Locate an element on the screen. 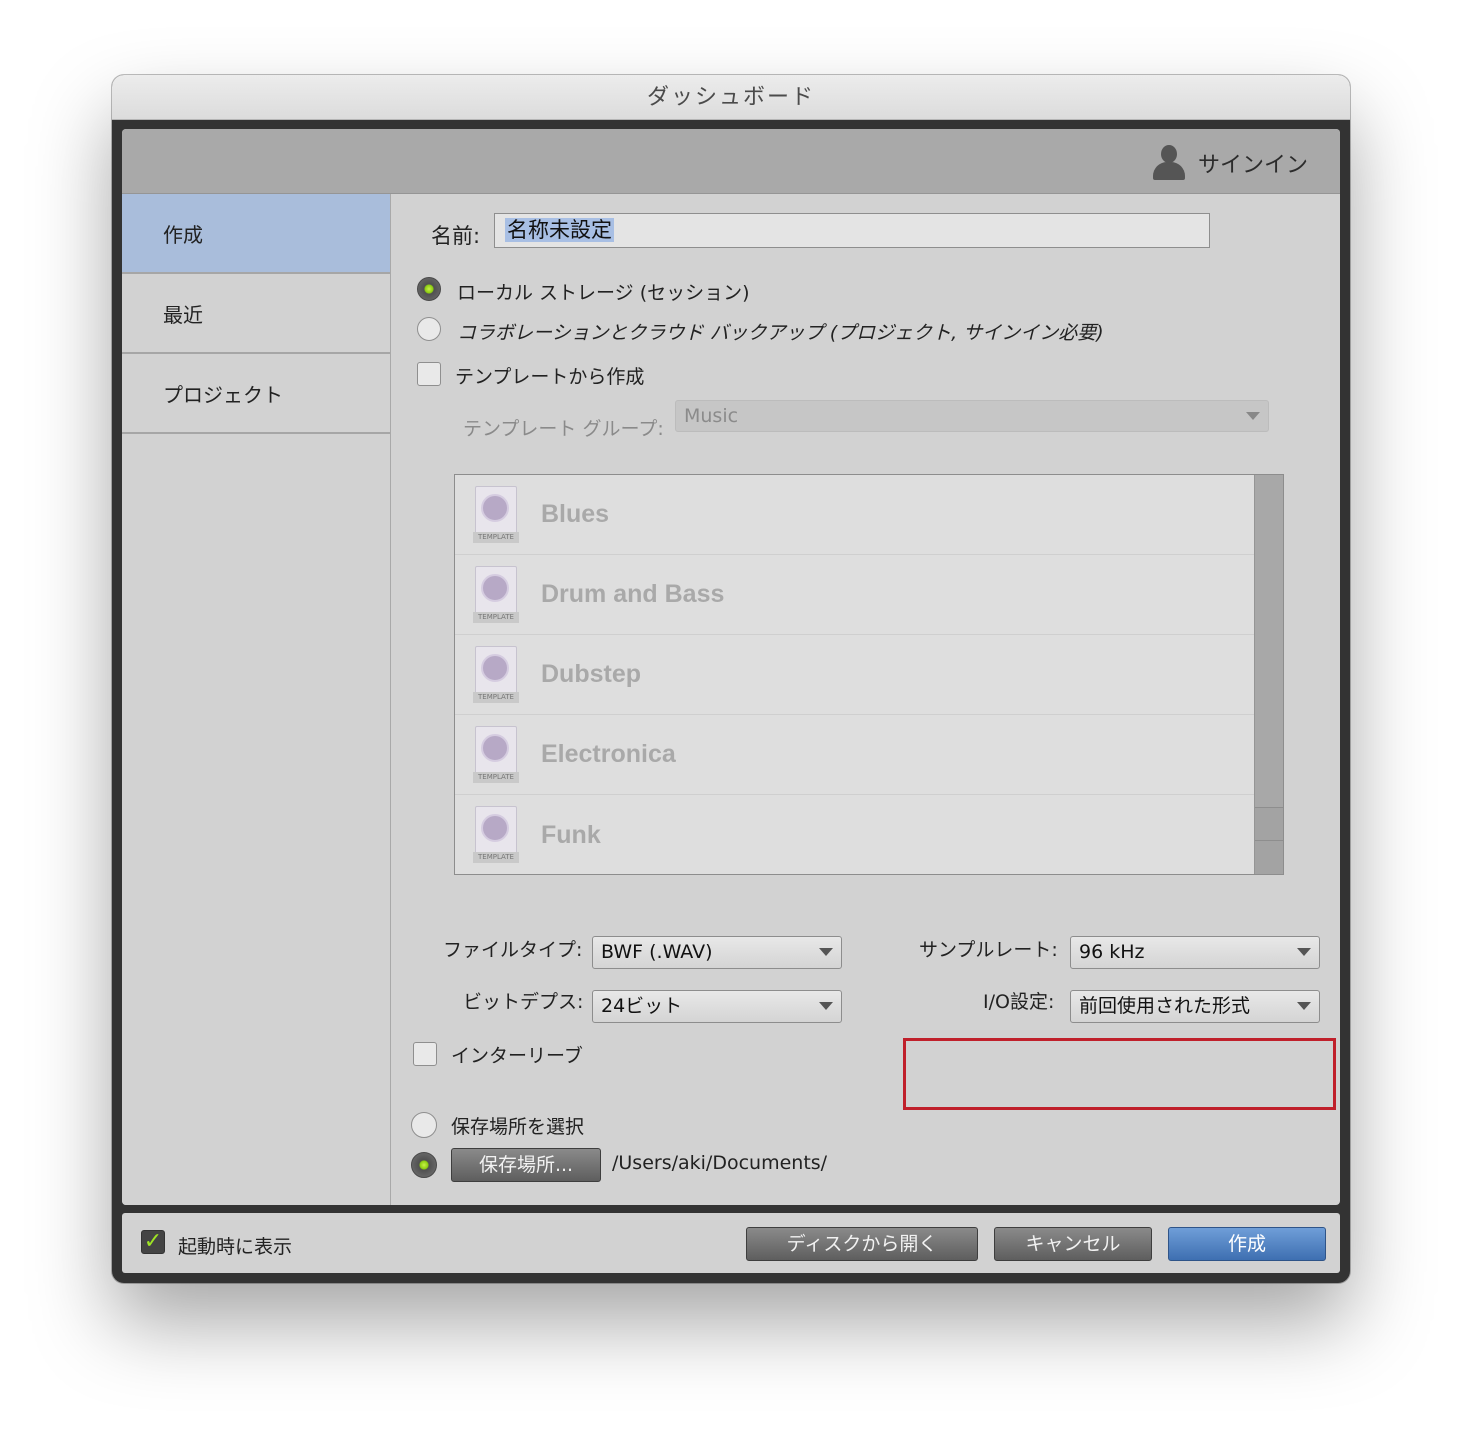  template-checkbox is located at coordinates (429, 374).